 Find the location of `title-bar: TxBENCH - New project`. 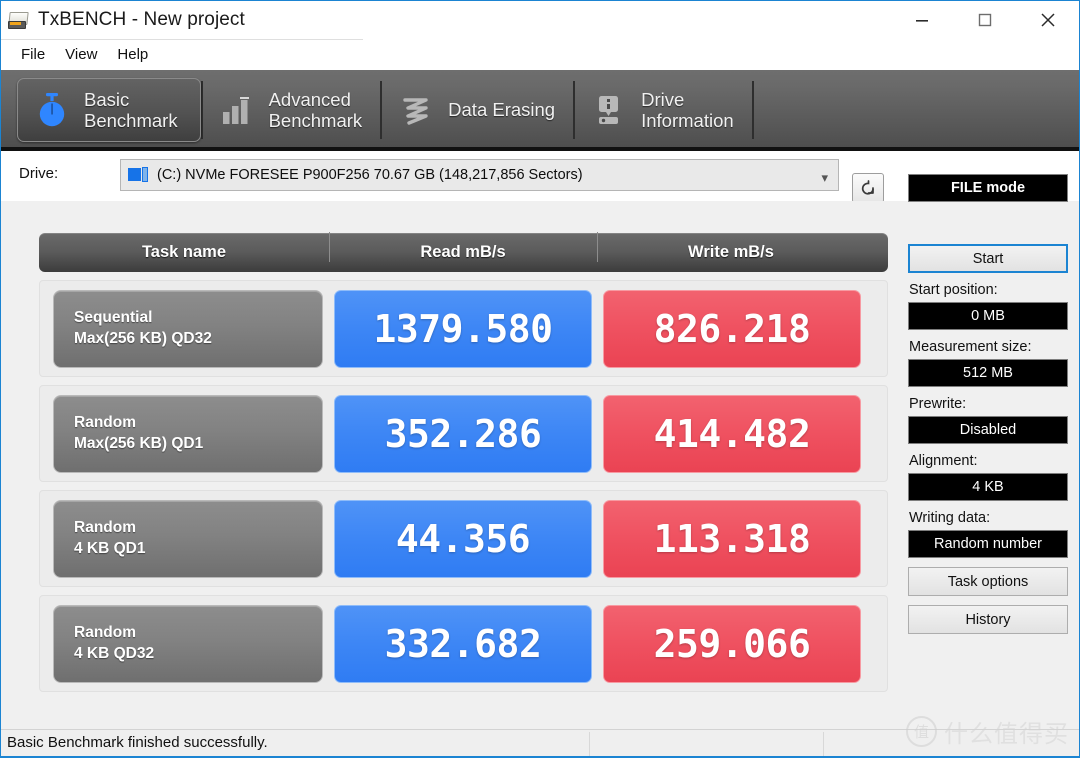

title-bar: TxBENCH - New project is located at coordinates (540, 20).